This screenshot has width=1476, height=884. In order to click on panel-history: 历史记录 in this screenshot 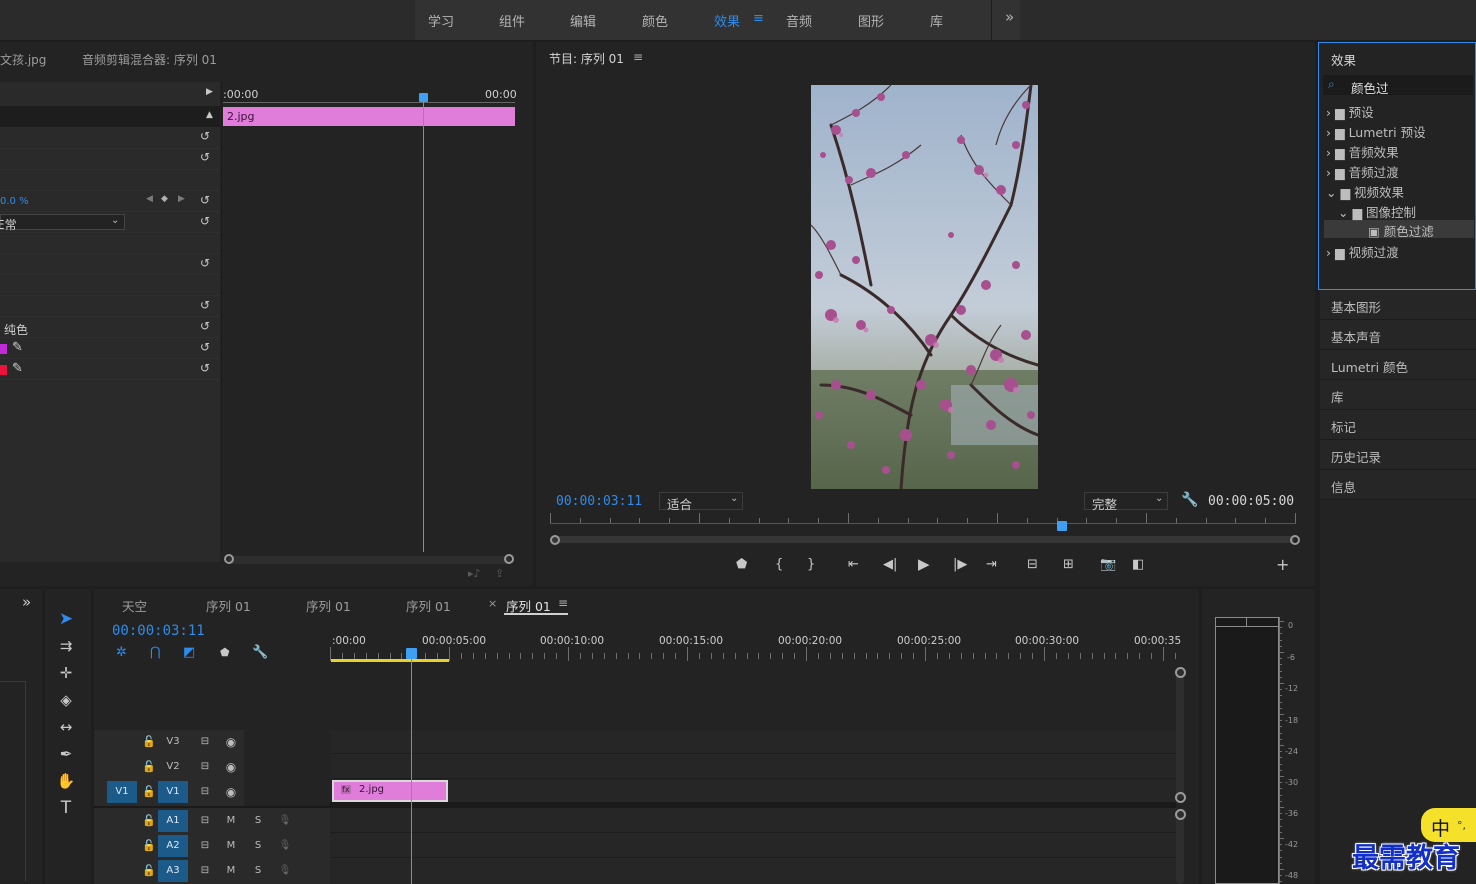, I will do `click(1398, 455)`.